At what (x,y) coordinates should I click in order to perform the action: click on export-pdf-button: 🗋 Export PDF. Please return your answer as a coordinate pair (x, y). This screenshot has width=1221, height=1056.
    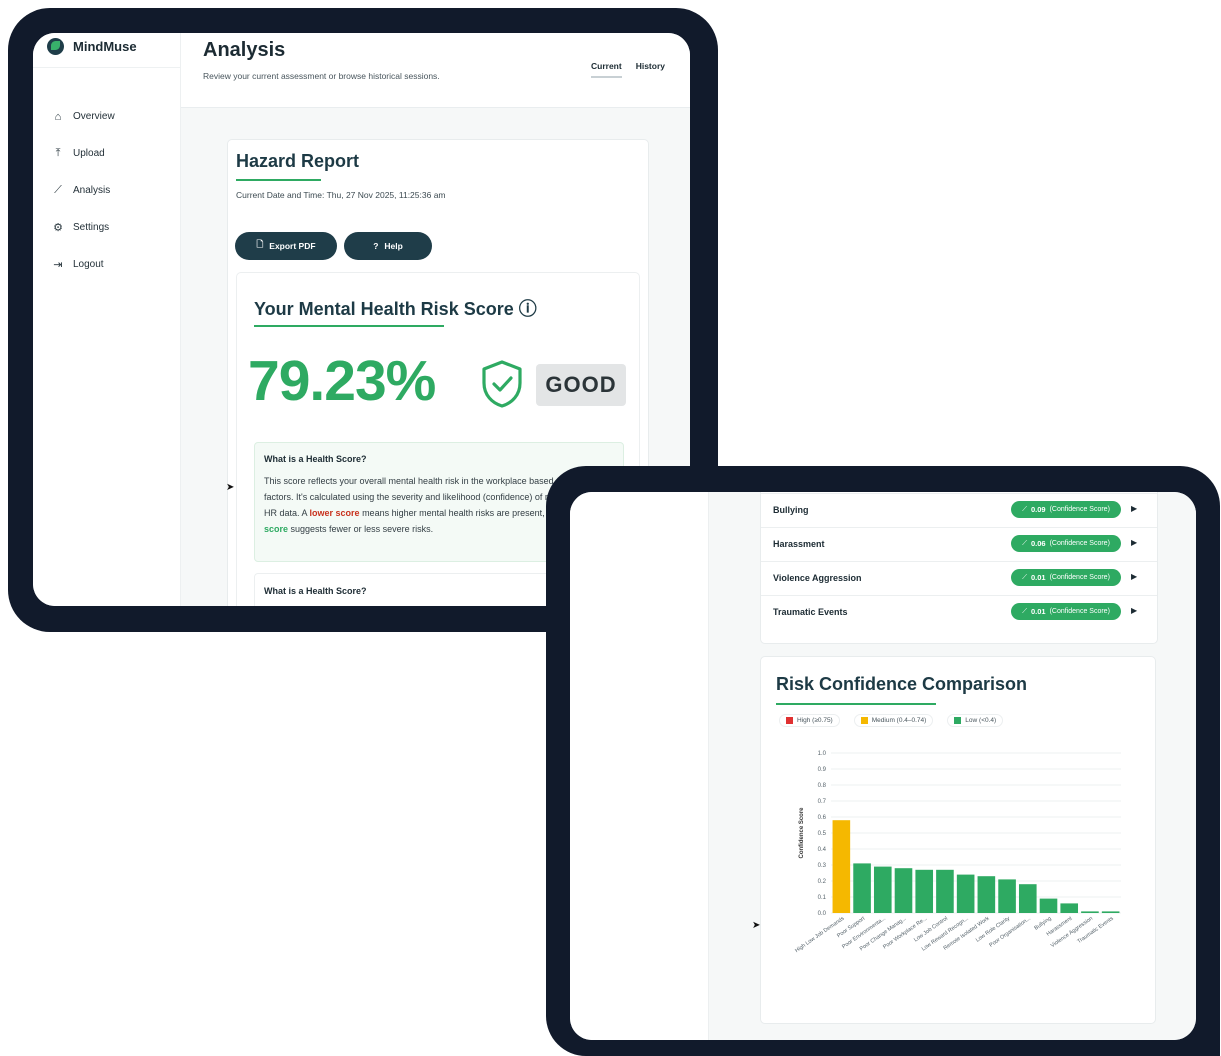
    Looking at the image, I should click on (286, 246).